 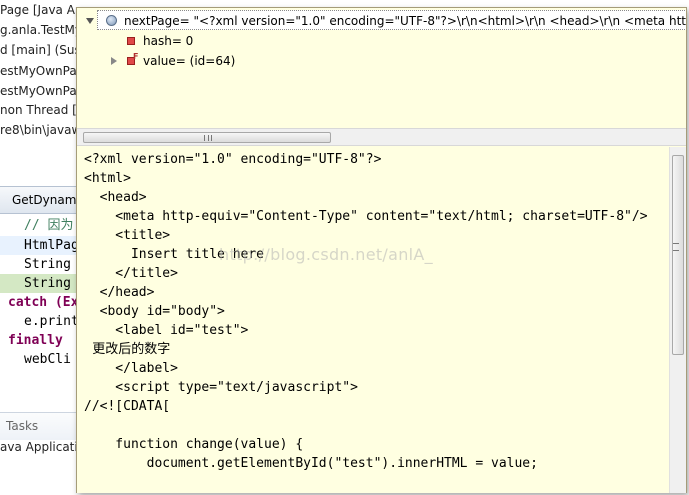 What do you see at coordinates (326, 254) in the screenshot?
I see `watermark-text: http://blog.csdn.net/anlA_` at bounding box center [326, 254].